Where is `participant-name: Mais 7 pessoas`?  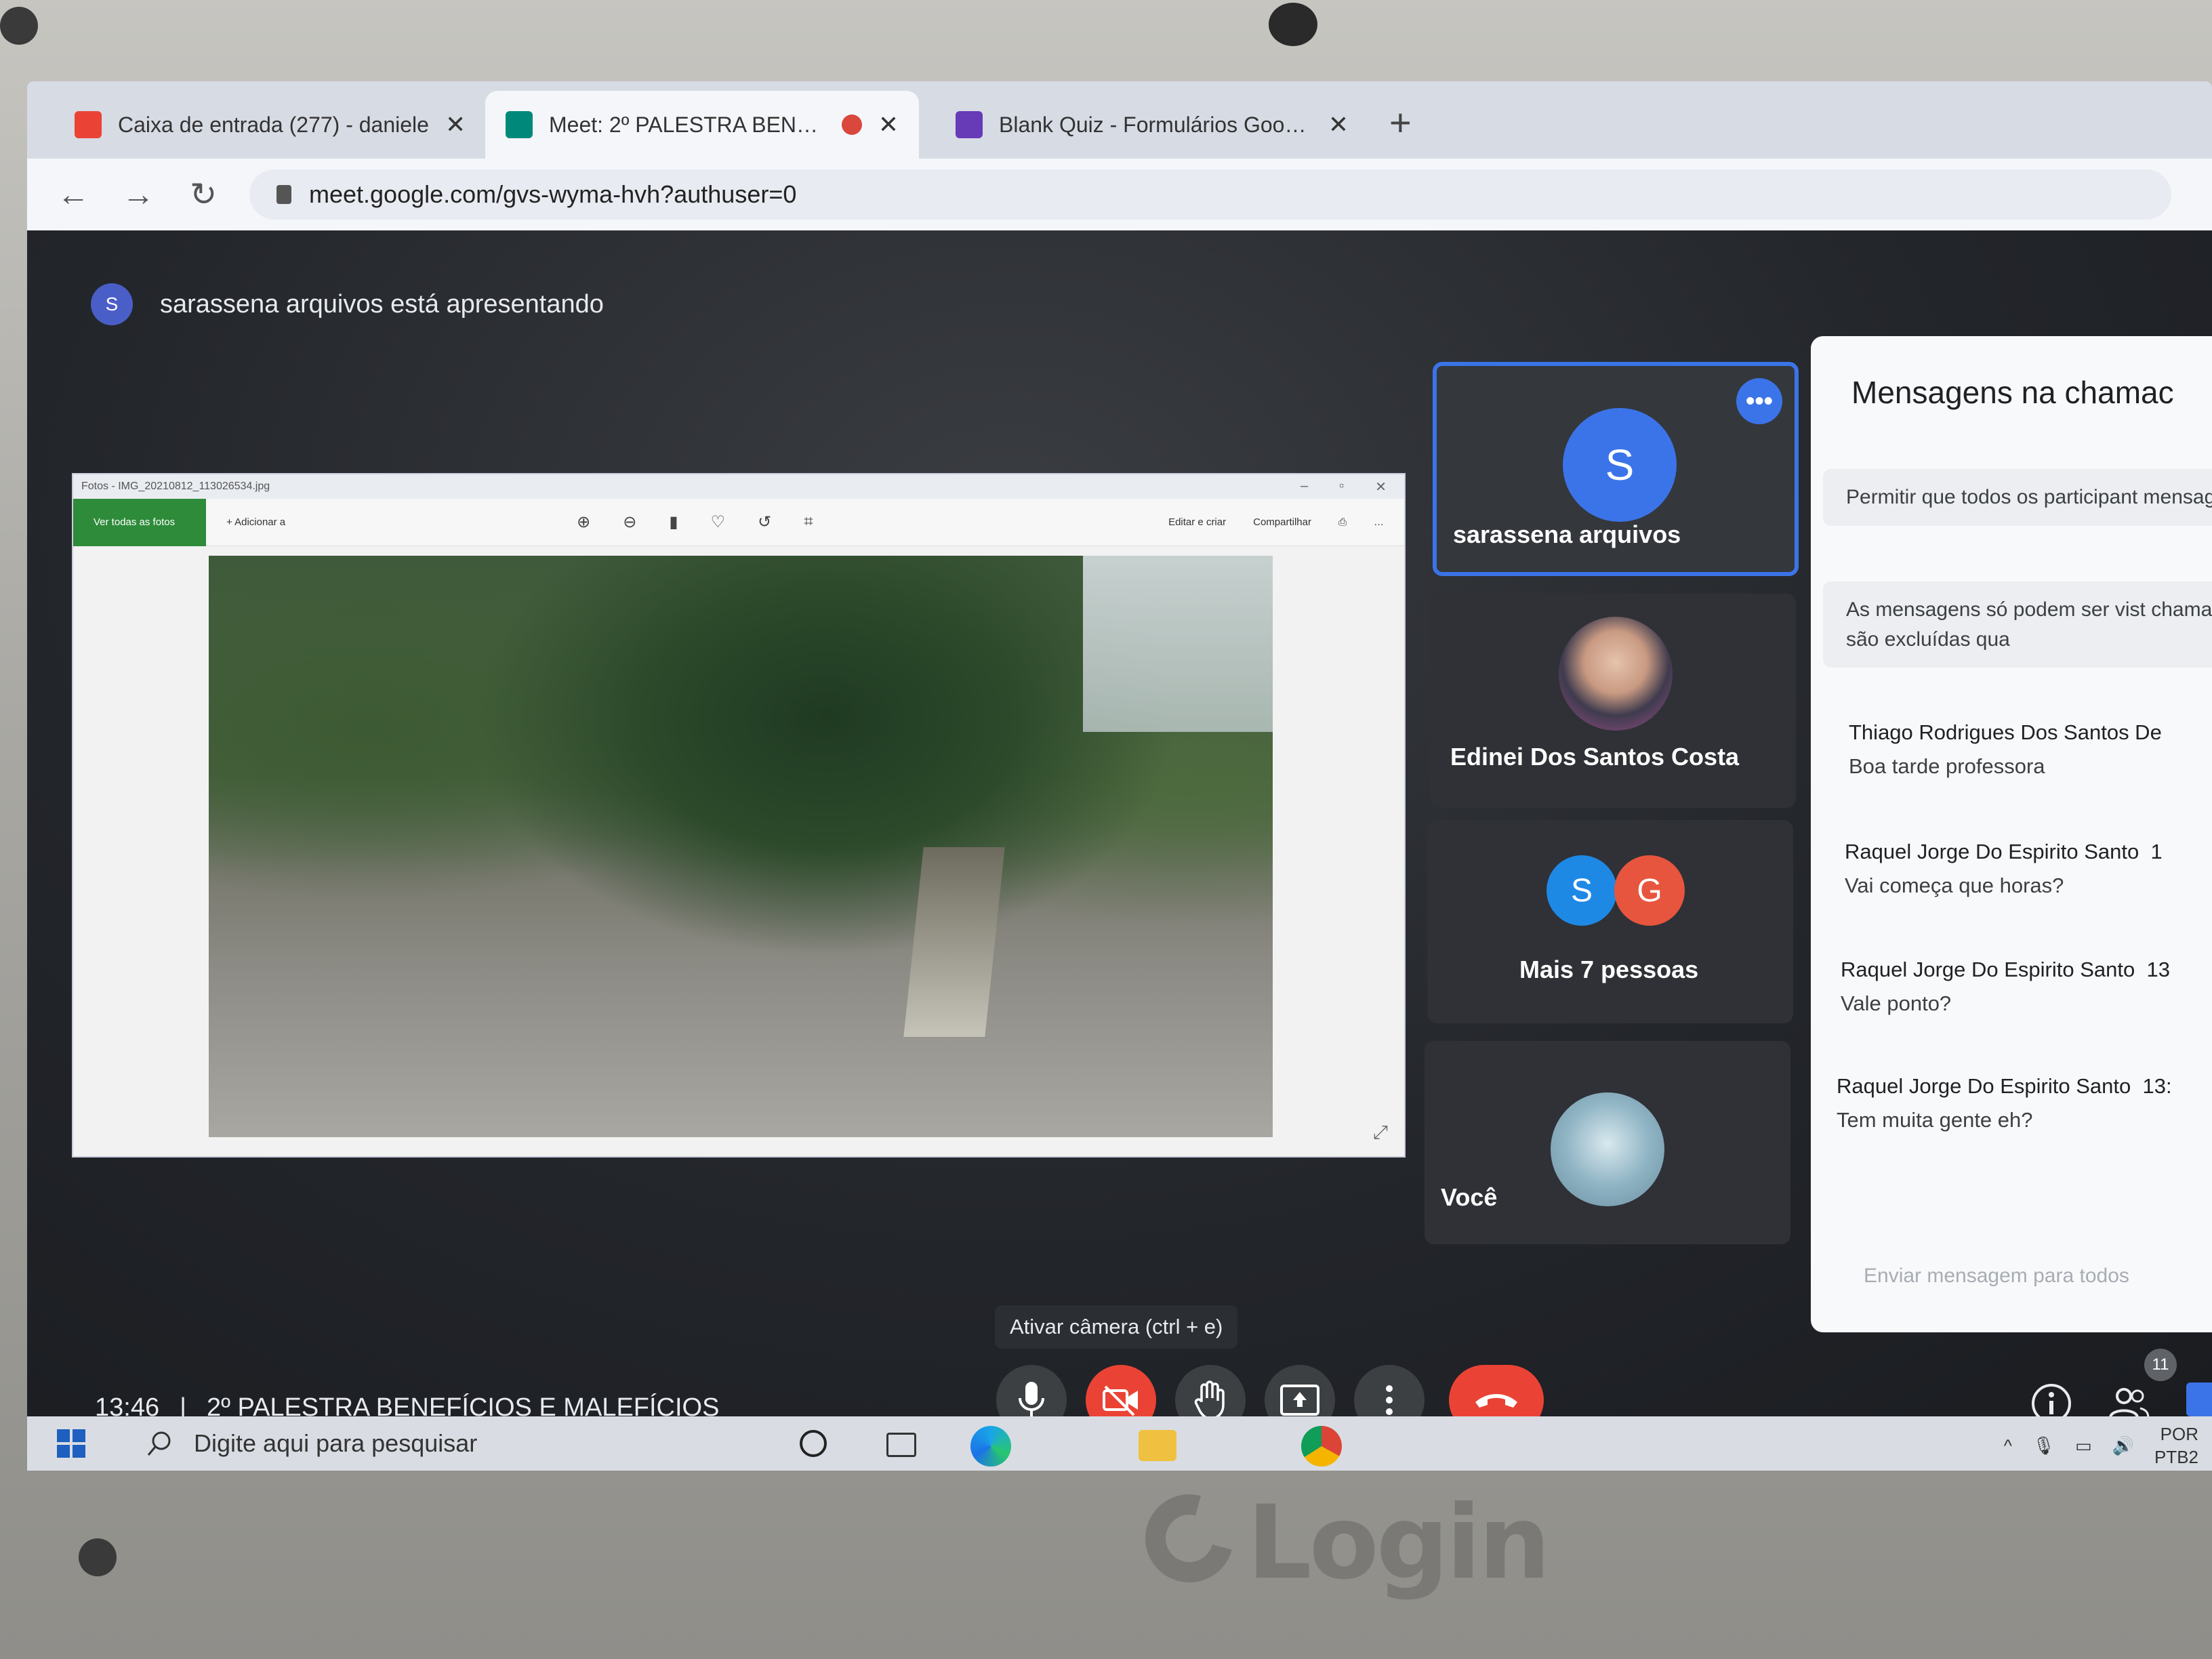
participant-name: Mais 7 pessoas is located at coordinates (1609, 970).